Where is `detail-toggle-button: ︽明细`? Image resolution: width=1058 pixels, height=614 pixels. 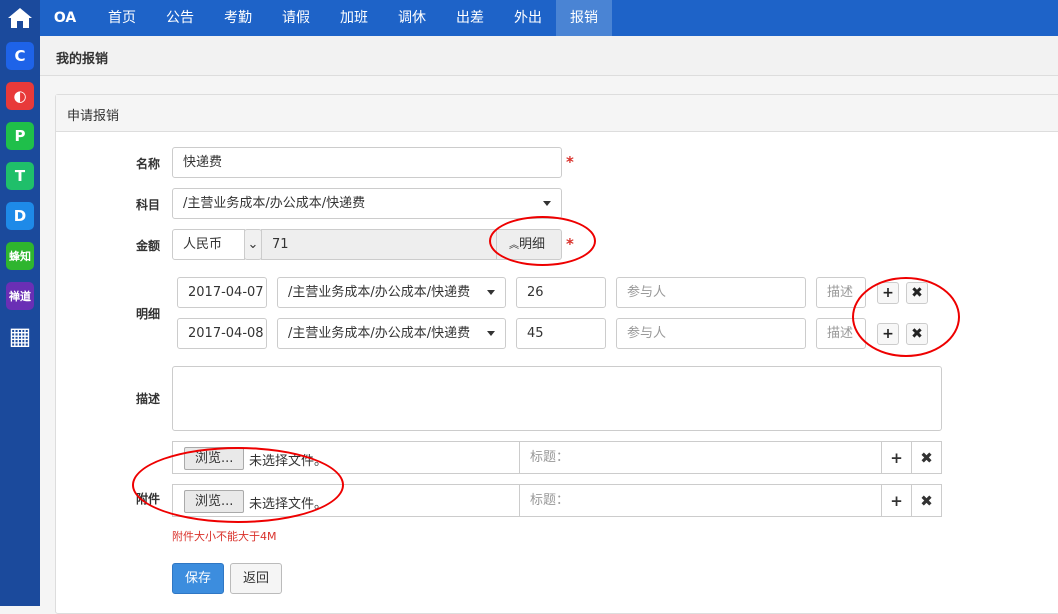 detail-toggle-button: ︽明细 is located at coordinates (529, 244).